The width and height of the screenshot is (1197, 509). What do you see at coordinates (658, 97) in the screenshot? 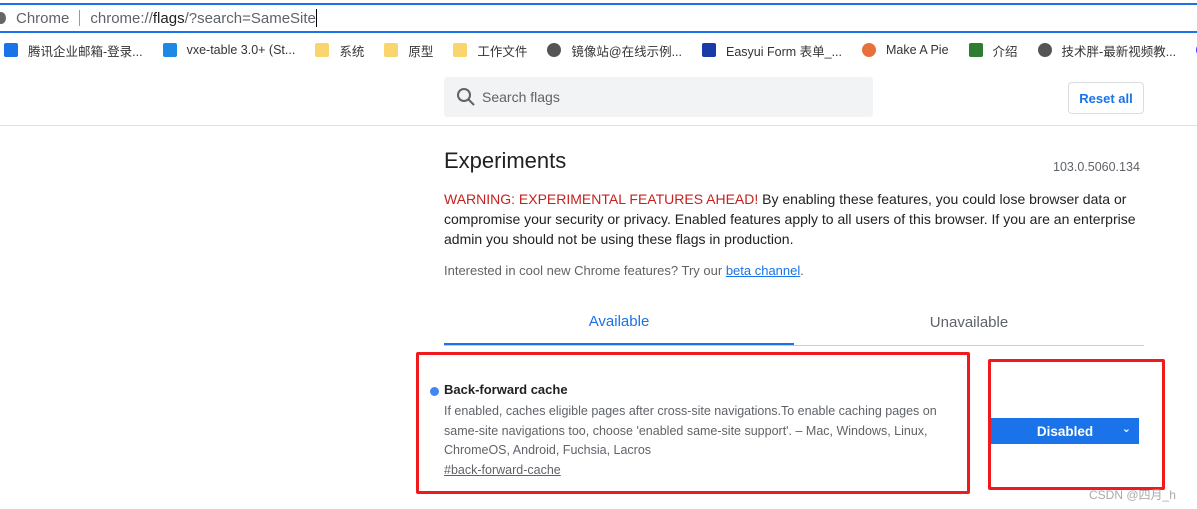
I see `search-input: Search flags` at bounding box center [658, 97].